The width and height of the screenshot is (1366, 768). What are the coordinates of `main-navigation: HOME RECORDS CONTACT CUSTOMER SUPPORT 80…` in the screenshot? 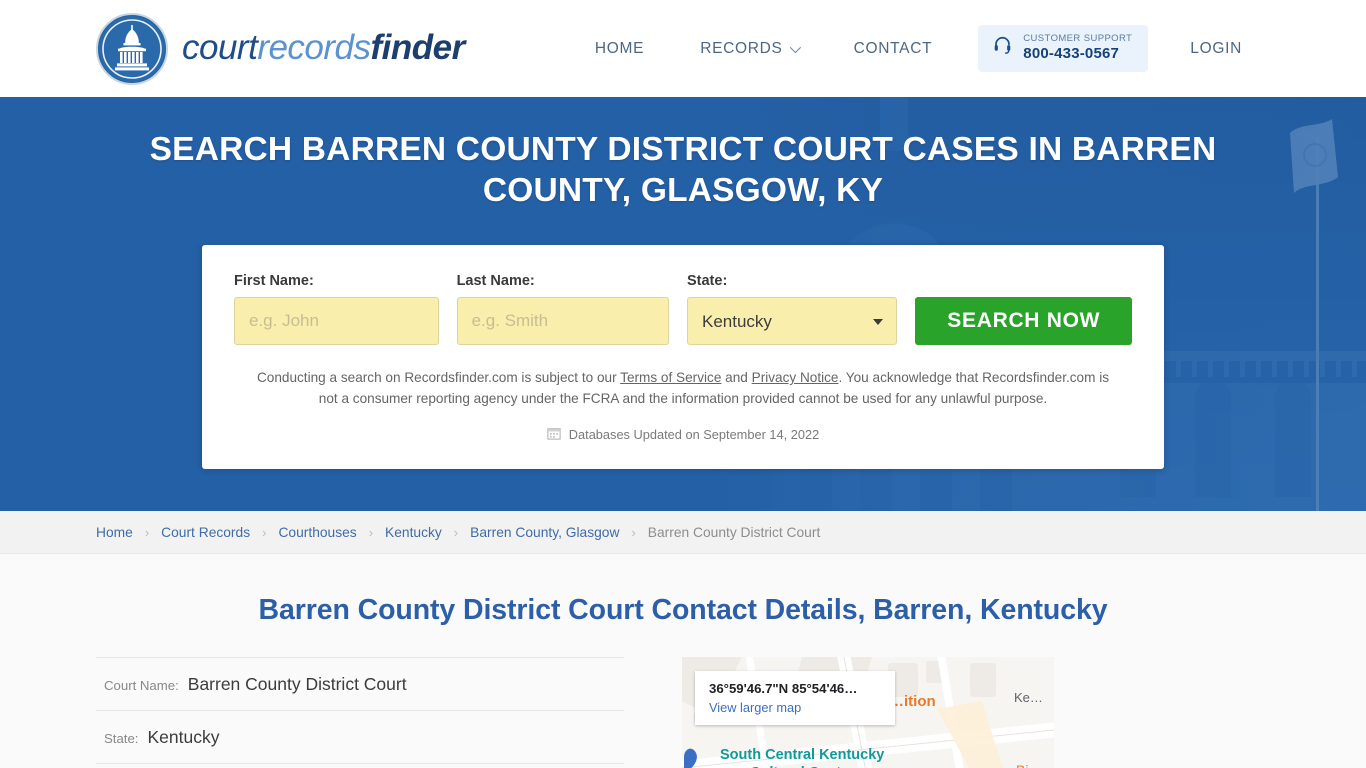 It's located at (918, 48).